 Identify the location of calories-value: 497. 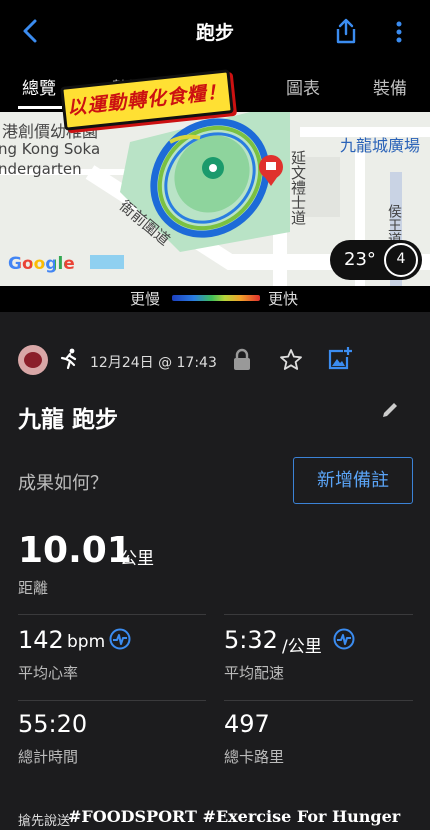
(247, 724).